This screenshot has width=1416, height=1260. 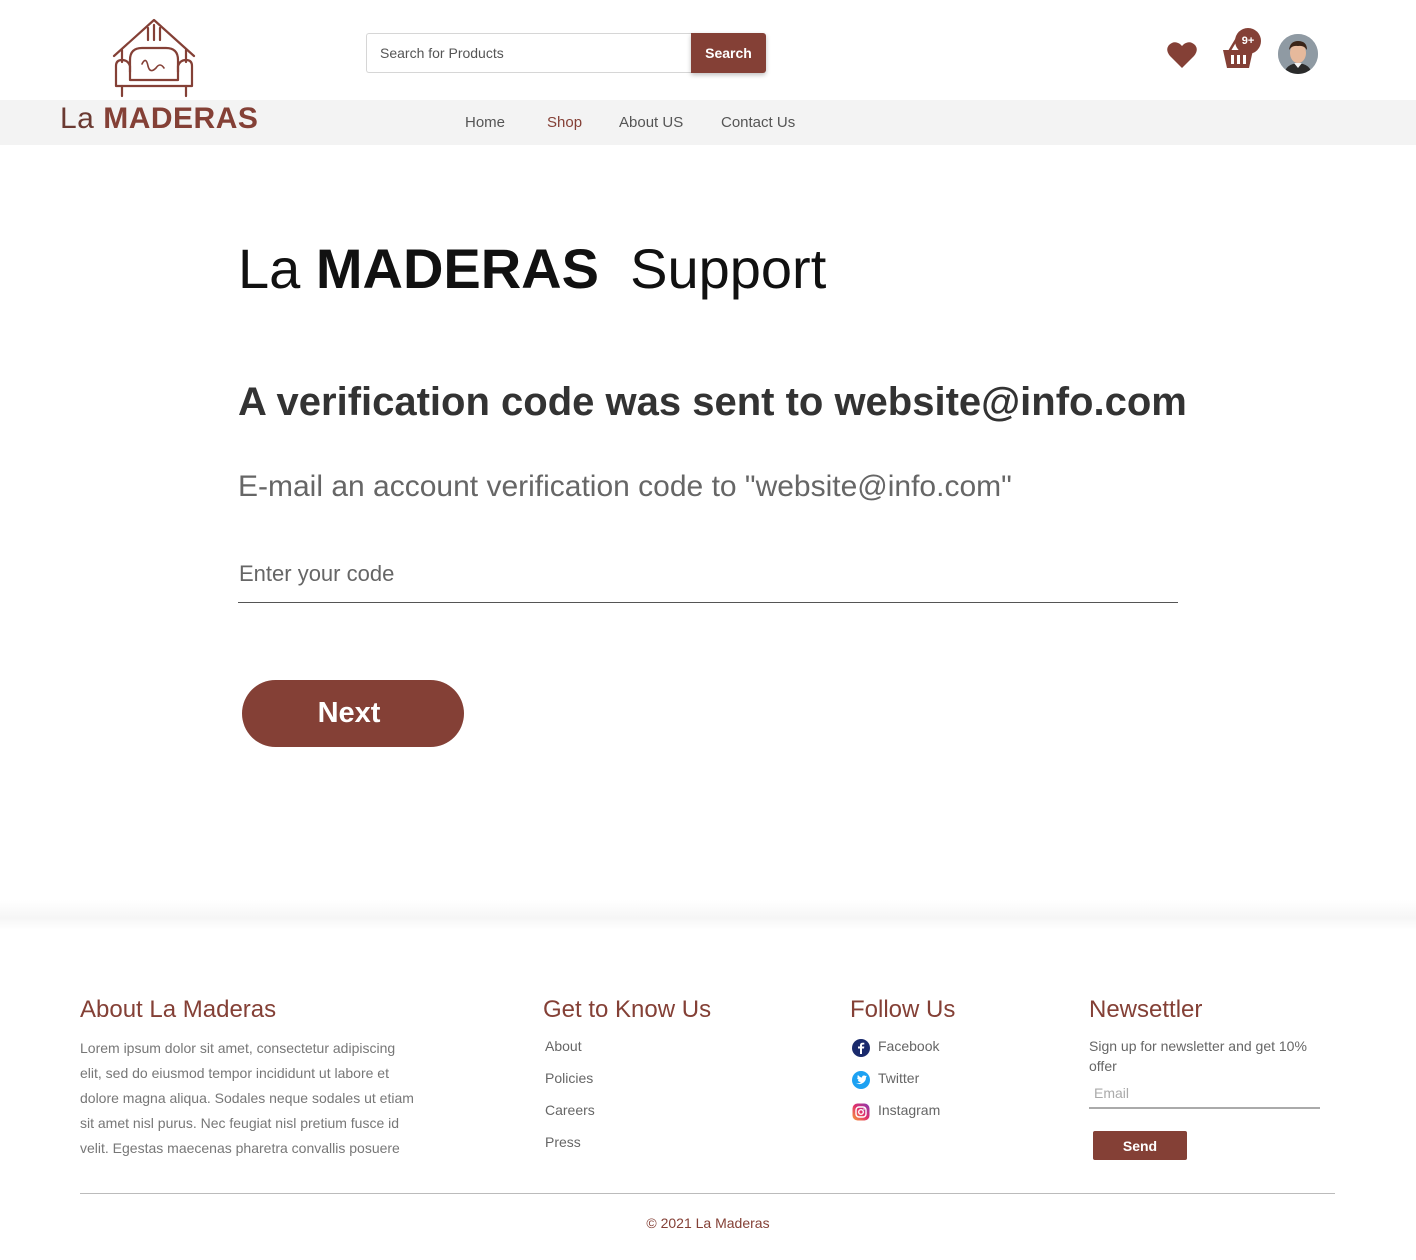 I want to click on search-bar: Search, so click(x=566, y=53).